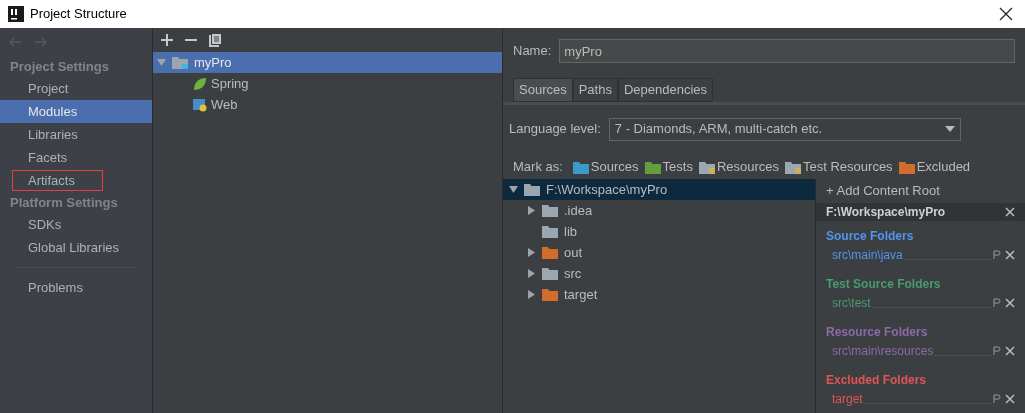  Describe the element at coordinates (543, 90) in the screenshot. I see `tab: Sources` at that location.